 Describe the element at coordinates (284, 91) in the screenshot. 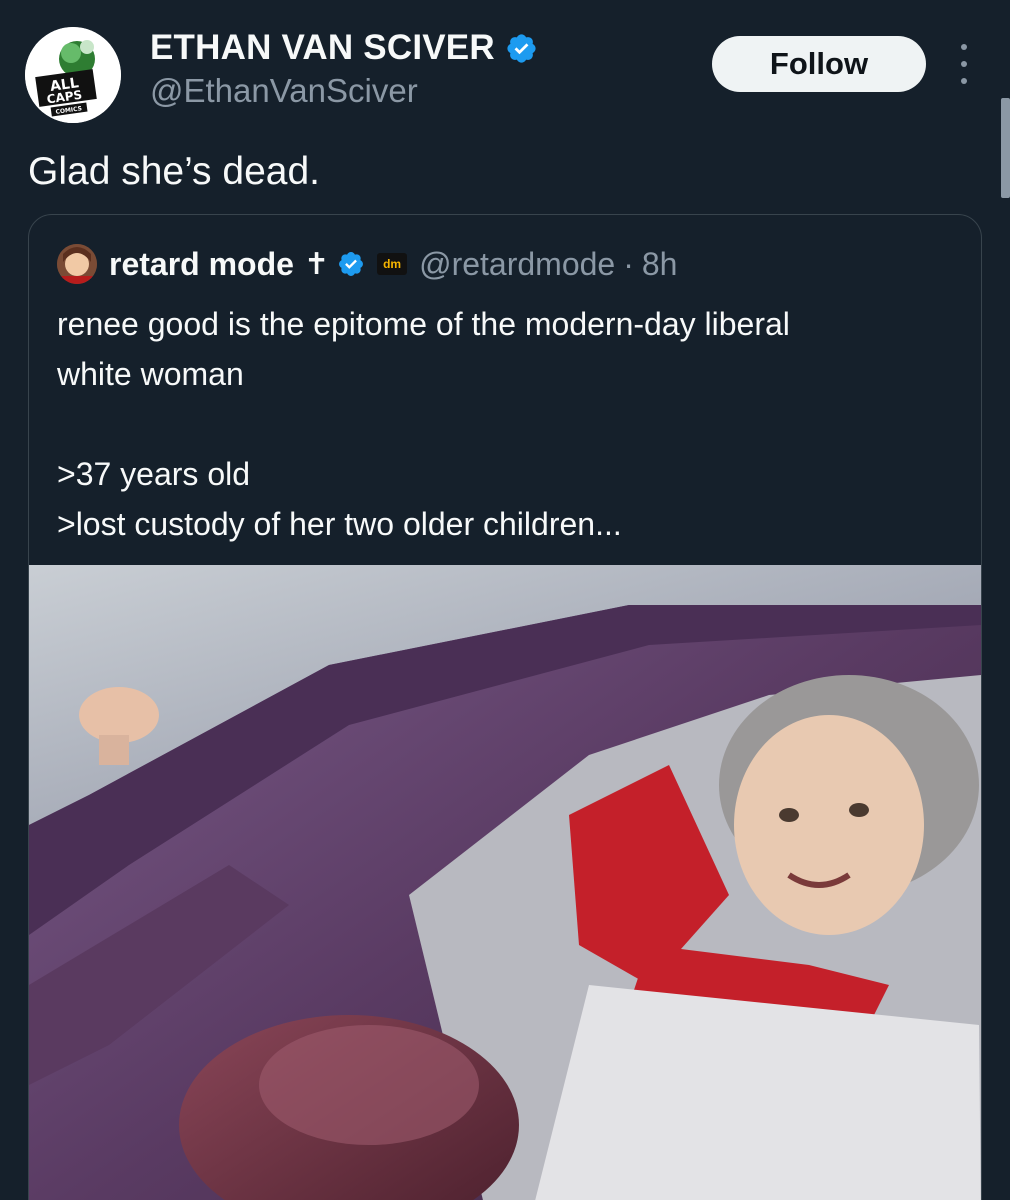

I see `author-handle: @EthanVanSciver` at that location.